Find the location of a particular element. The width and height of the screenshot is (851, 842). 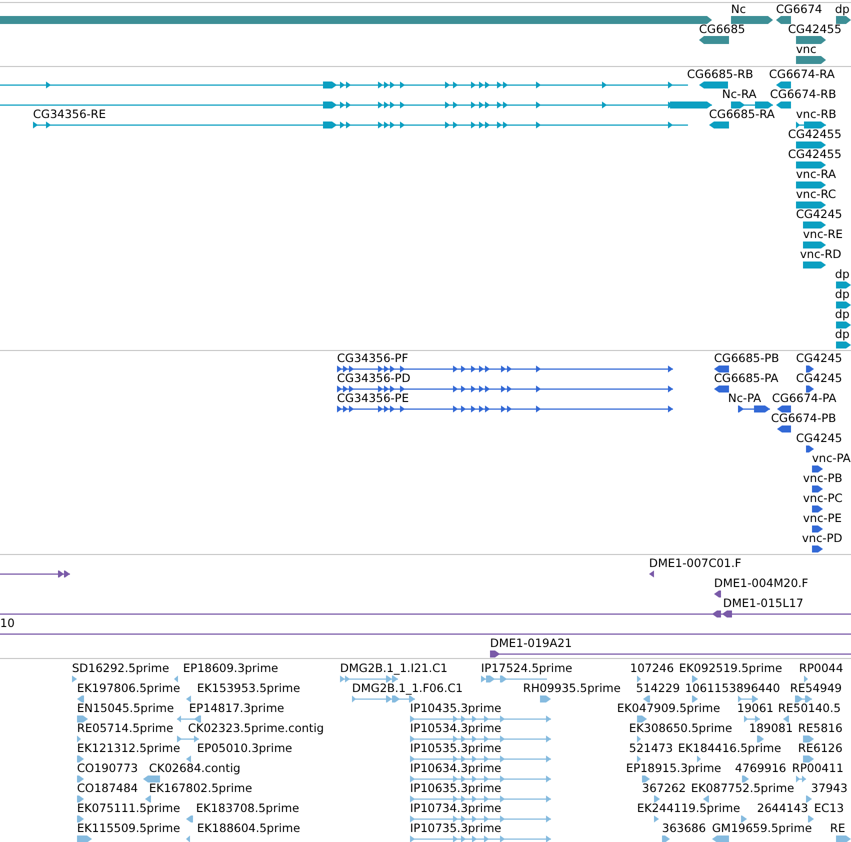

feature-label: EK244119.5prime is located at coordinates (688, 808).